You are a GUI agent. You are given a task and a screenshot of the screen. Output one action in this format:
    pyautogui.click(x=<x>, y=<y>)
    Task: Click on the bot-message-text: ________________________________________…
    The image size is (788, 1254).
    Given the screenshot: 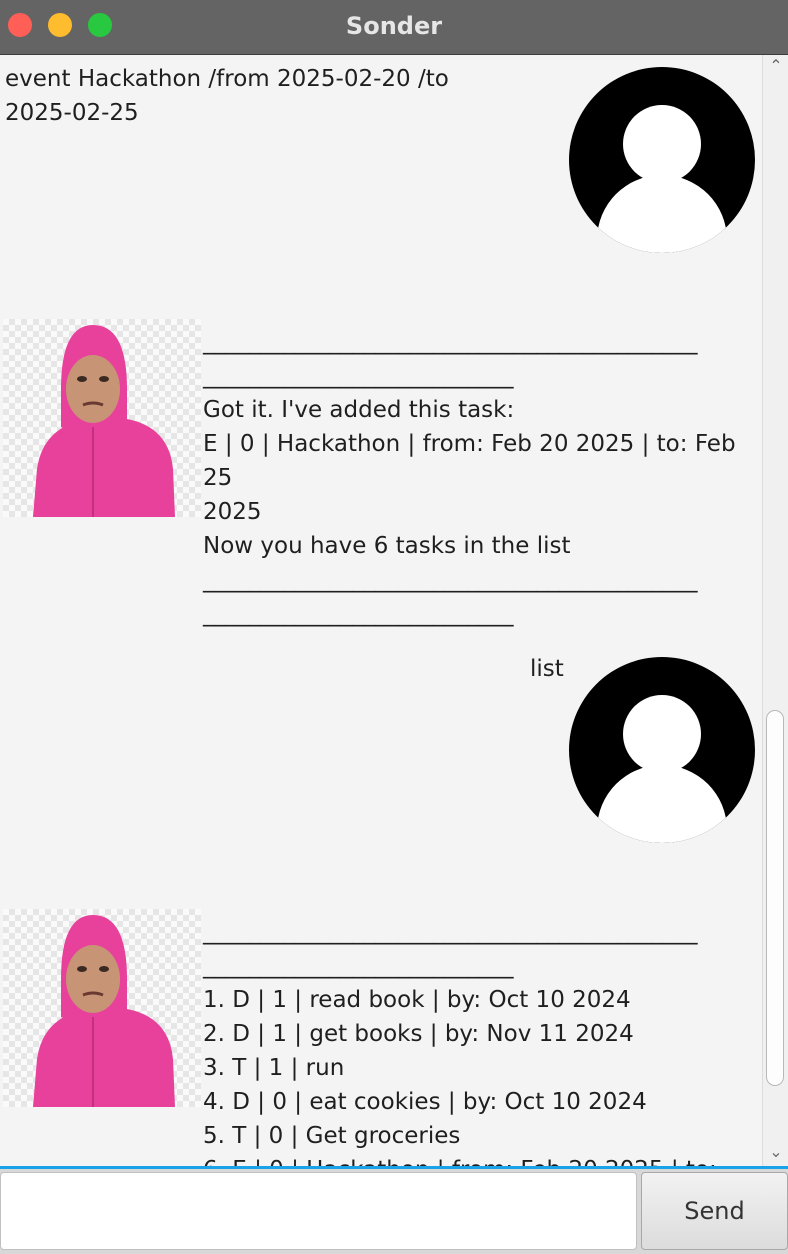 What is the action you would take?
    pyautogui.click(x=460, y=1042)
    